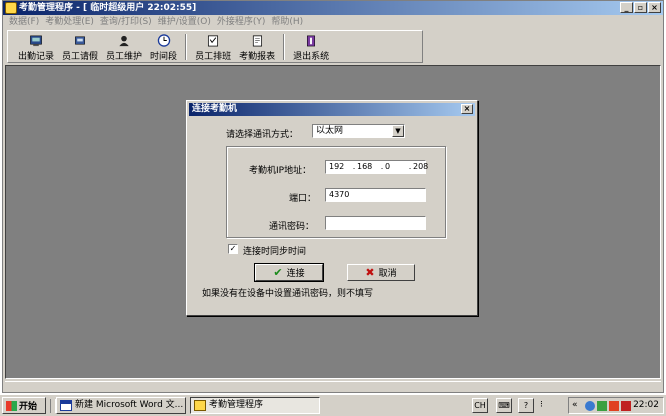  I want to click on start-button: 开始, so click(24, 405).